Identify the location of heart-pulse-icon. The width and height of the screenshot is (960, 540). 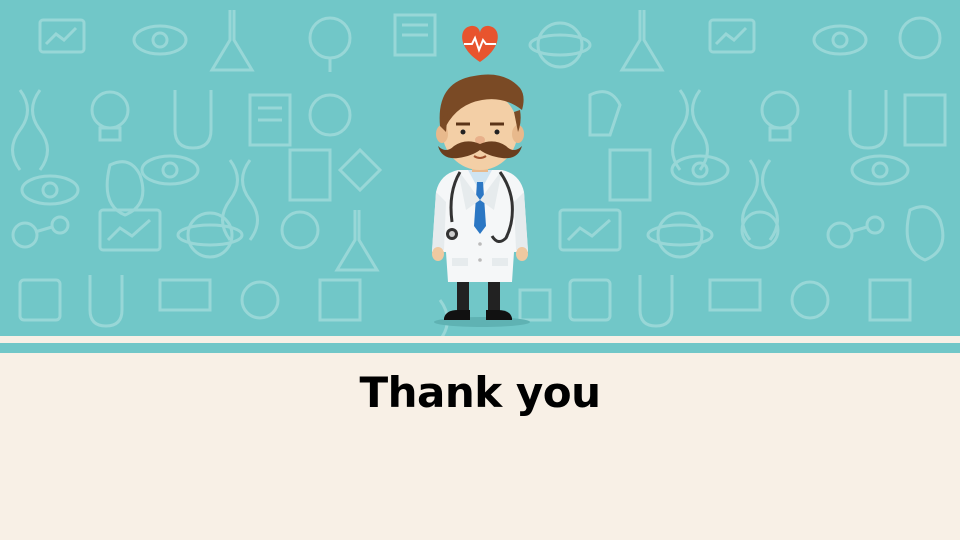
(480, 43).